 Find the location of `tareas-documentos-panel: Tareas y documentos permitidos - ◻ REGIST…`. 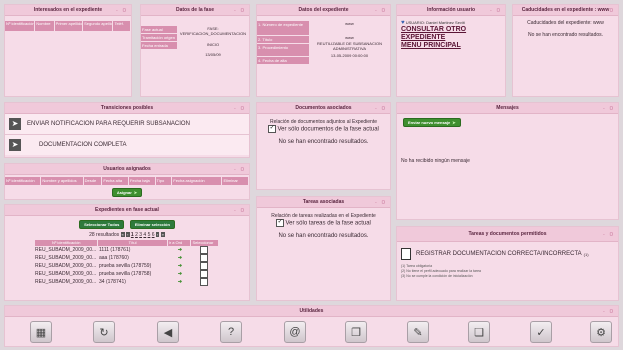

tareas-documentos-panel: Tareas y documentos permitidos - ◻ REGIST… is located at coordinates (507, 263).